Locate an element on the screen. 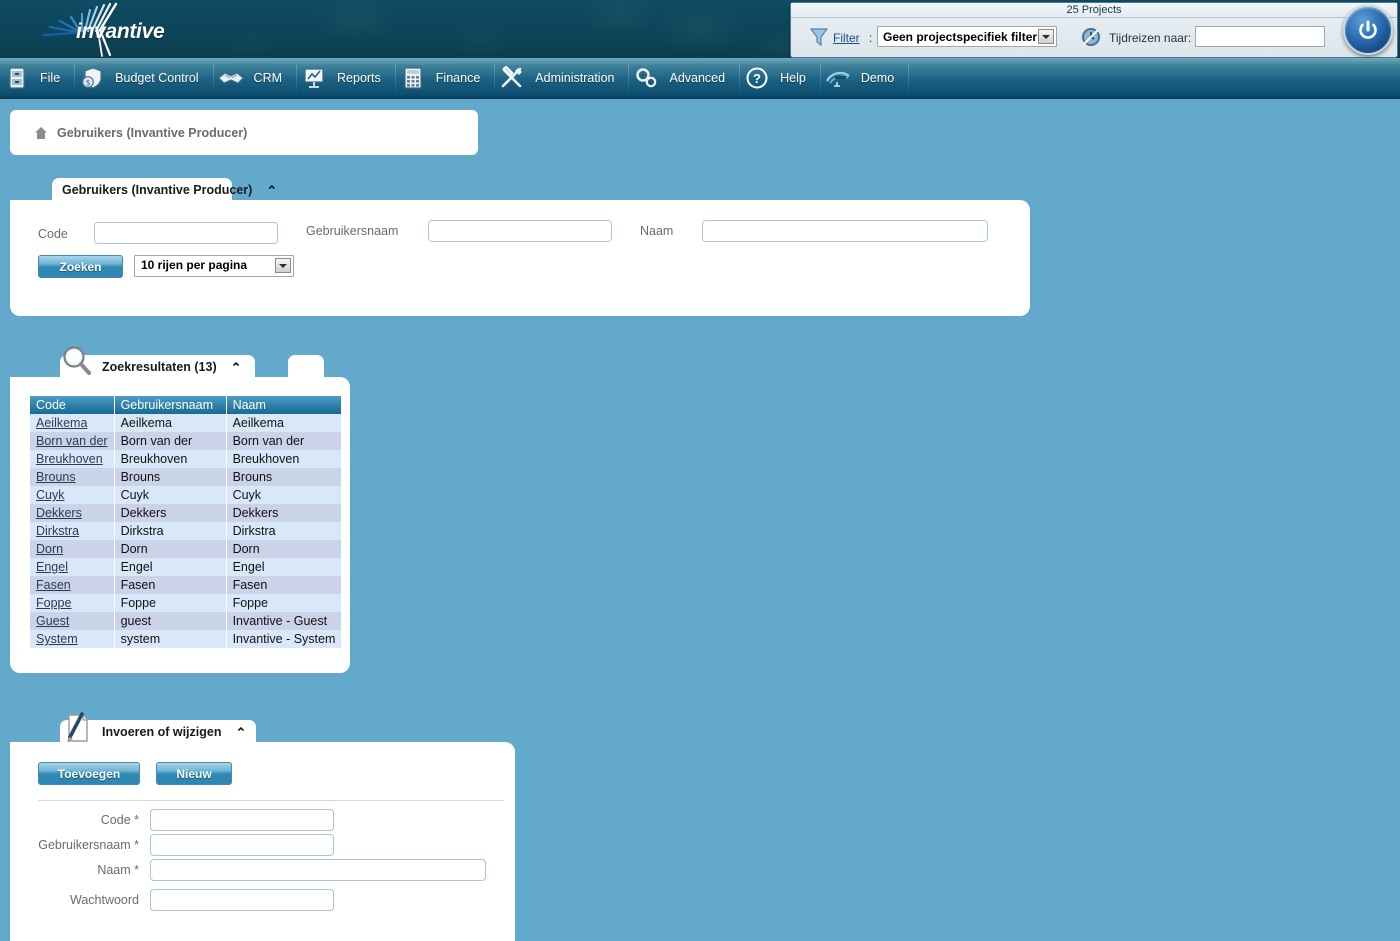 The height and width of the screenshot is (941, 1400). section-divider is located at coordinates (271, 800).